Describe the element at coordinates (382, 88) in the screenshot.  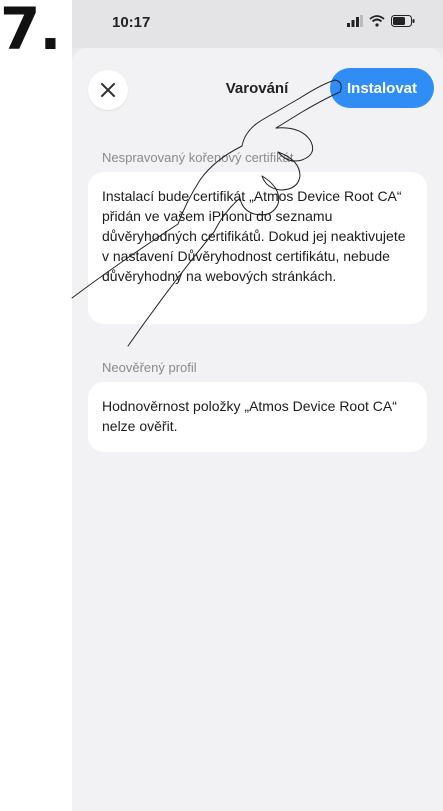
I see `install-button: Instalovat` at that location.